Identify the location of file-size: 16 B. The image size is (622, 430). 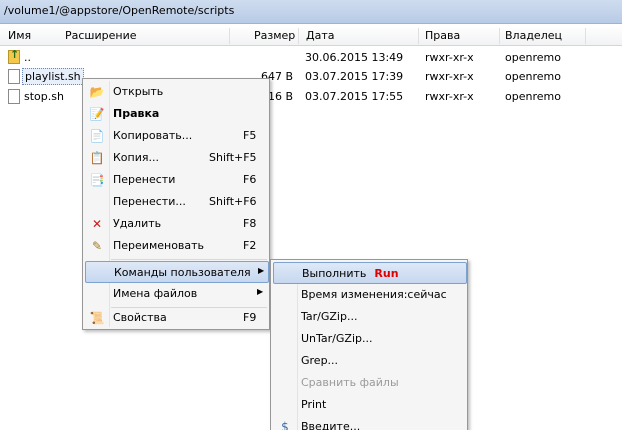
(281, 96).